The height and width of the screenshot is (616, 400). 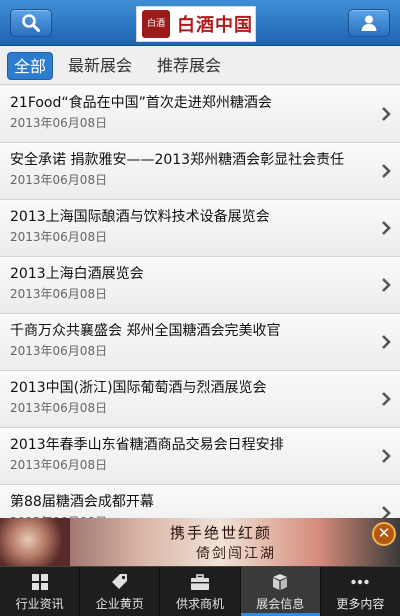 I want to click on search-button, so click(x=31, y=23).